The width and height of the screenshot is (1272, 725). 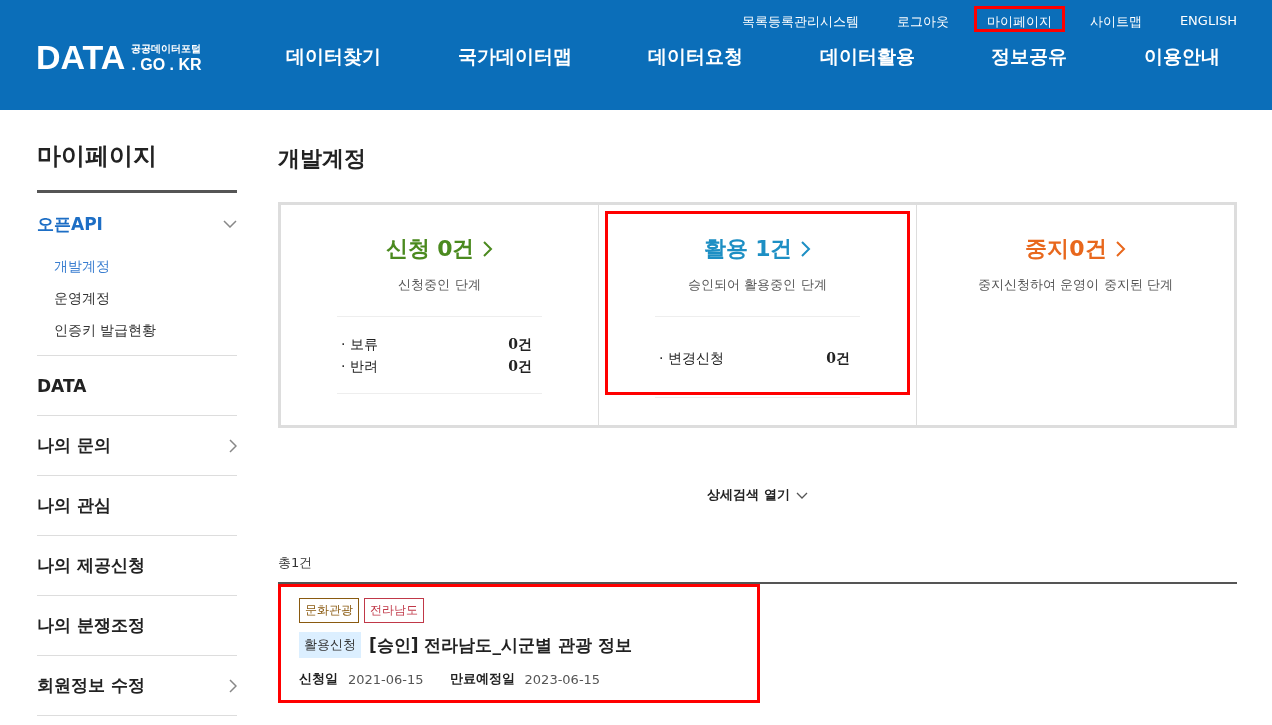 What do you see at coordinates (867, 57) in the screenshot?
I see `nav-menu-item: 데이터활용` at bounding box center [867, 57].